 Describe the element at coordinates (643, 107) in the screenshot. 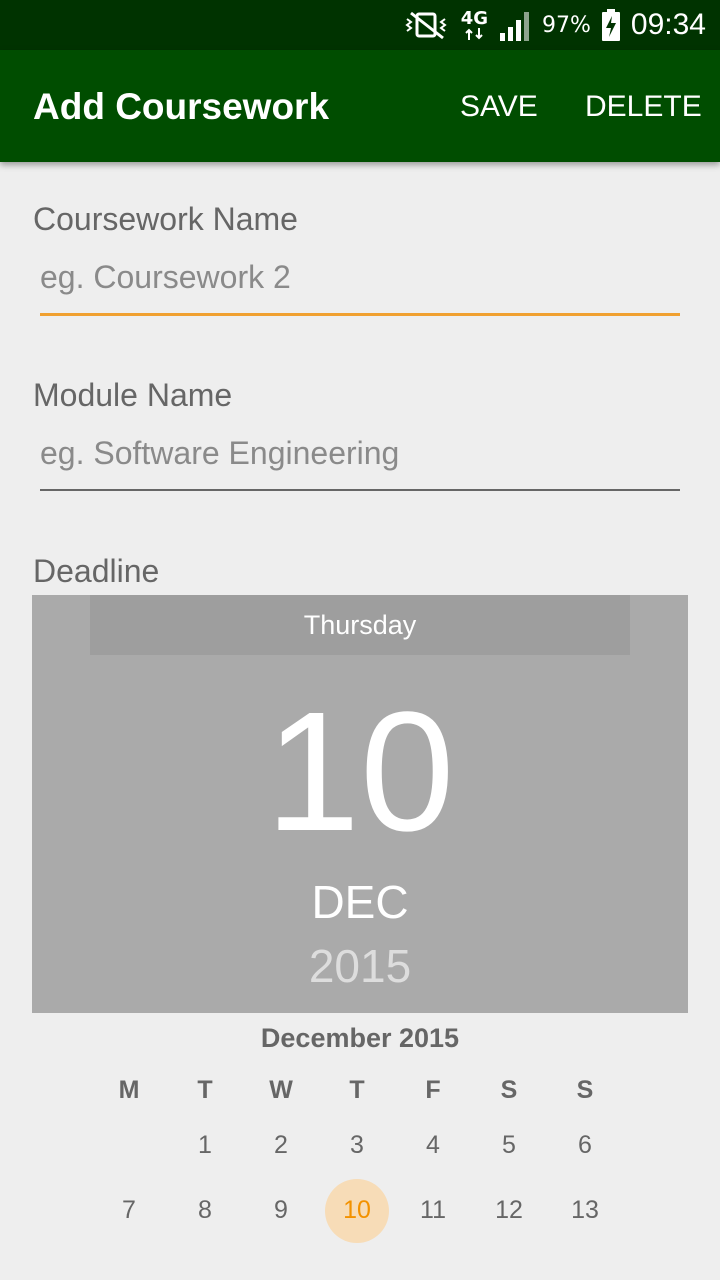

I see `delete-button: DELETE` at that location.